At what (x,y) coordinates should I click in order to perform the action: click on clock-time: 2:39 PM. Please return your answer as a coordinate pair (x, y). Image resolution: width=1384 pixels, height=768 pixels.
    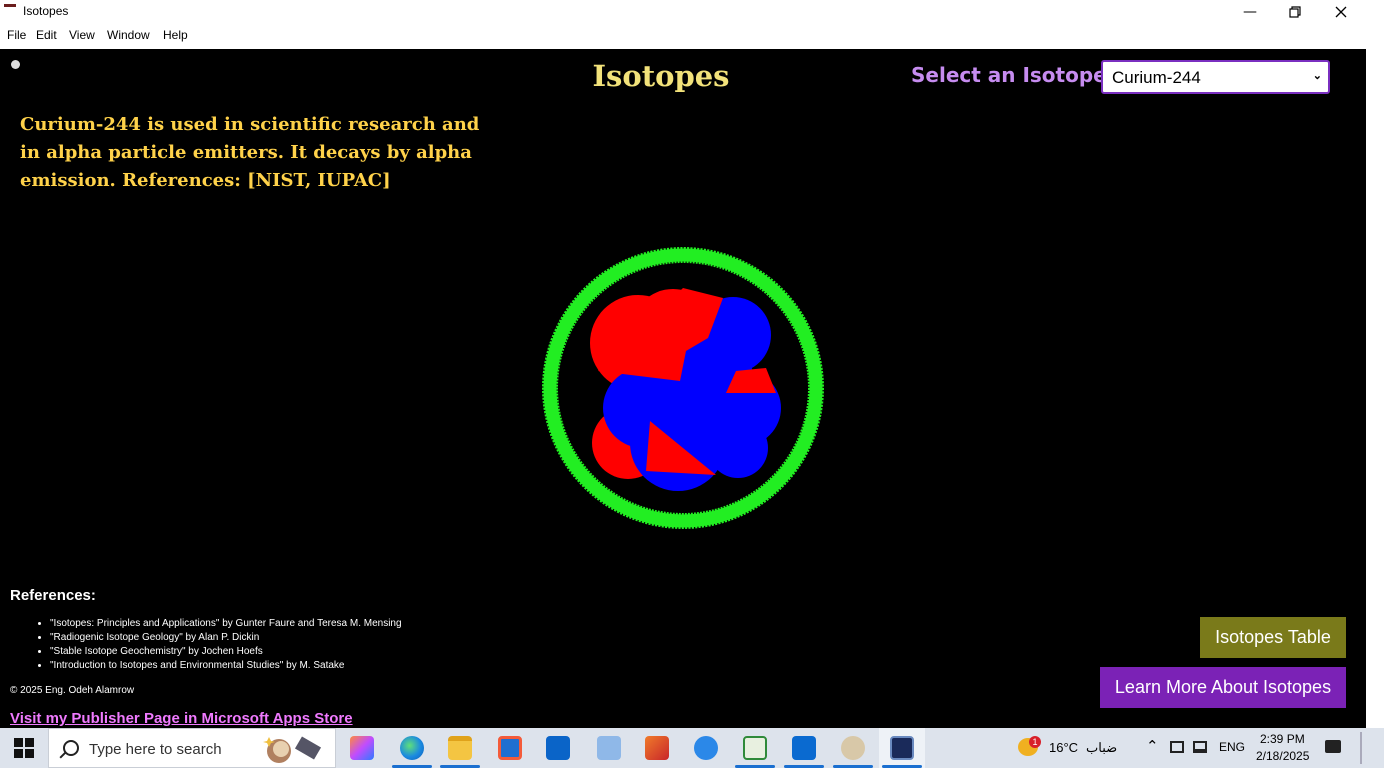
    Looking at the image, I should click on (1282, 739).